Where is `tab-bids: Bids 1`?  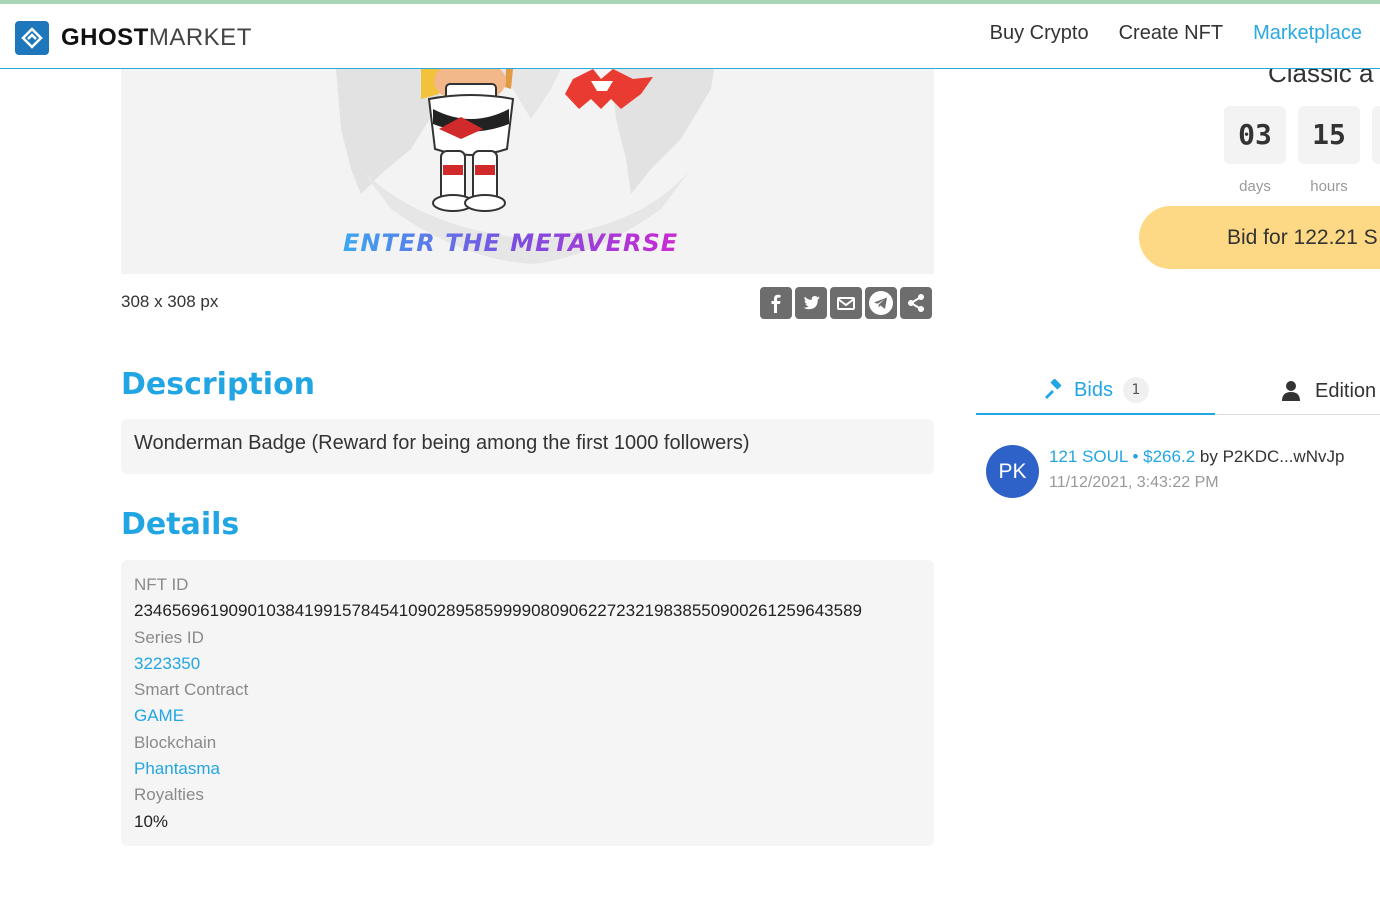
tab-bids: Bids 1 is located at coordinates (1095, 391).